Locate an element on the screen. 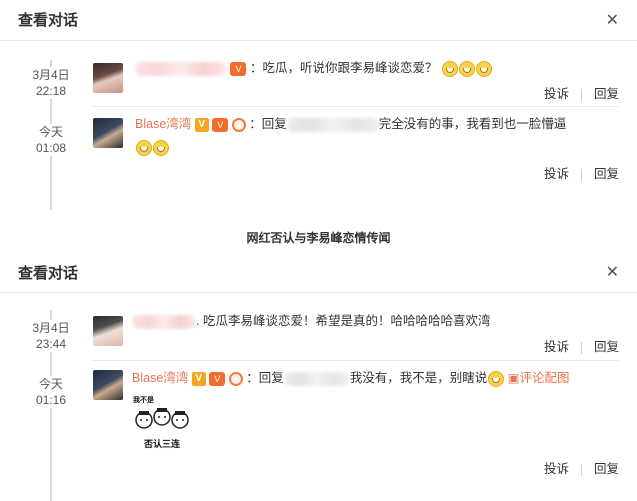 The image size is (637, 501). message-line: Blase湾湾 V V ：回复 我没有，我不是，别瞎说 ▣评论配图 is located at coordinates (351, 378).